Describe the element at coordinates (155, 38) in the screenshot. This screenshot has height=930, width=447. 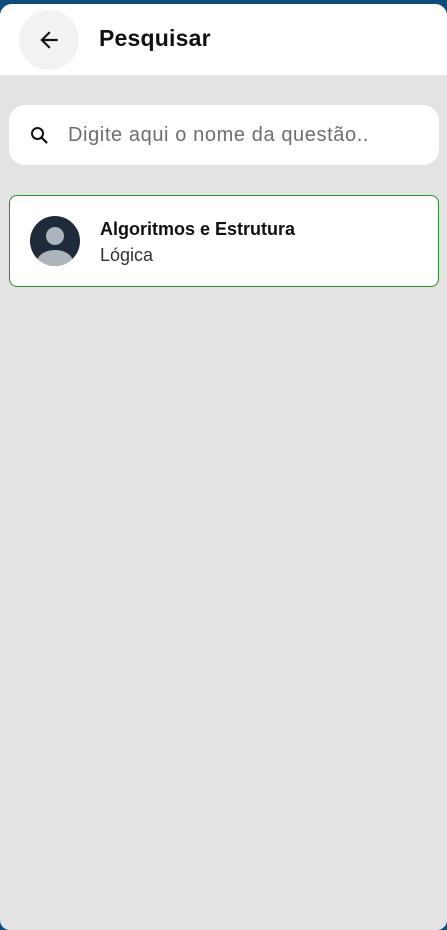
I see `page-title: Pesquisar` at that location.